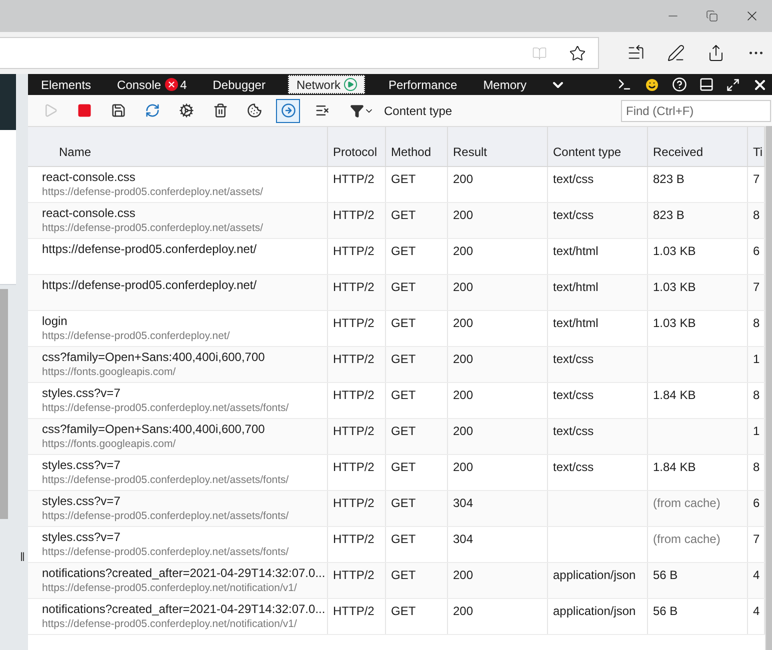  What do you see at coordinates (674, 287) in the screenshot?
I see `table-cell: 1.03 KB` at bounding box center [674, 287].